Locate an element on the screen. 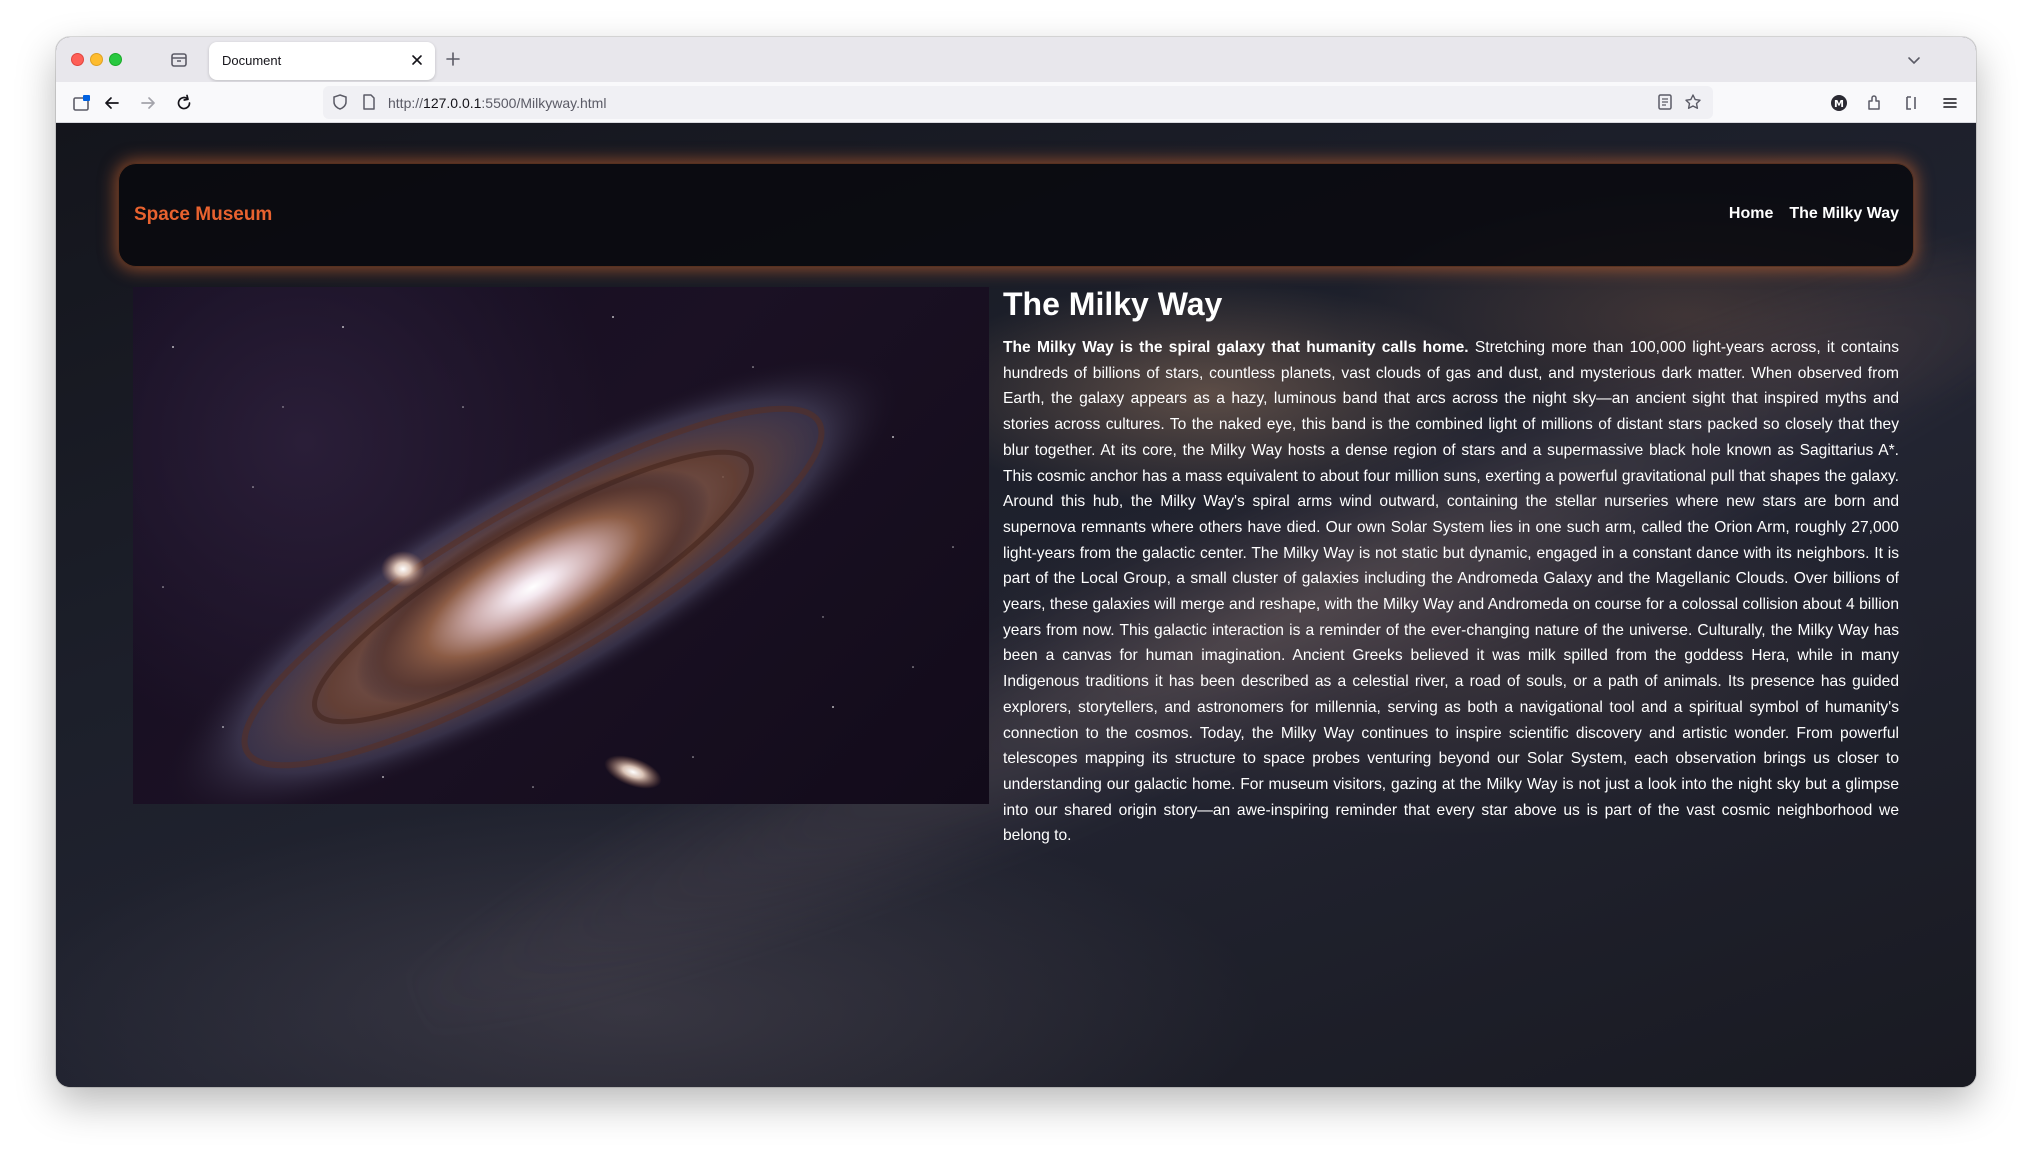 The width and height of the screenshot is (2032, 1161). article-title: The Milky Way is located at coordinates (1113, 304).